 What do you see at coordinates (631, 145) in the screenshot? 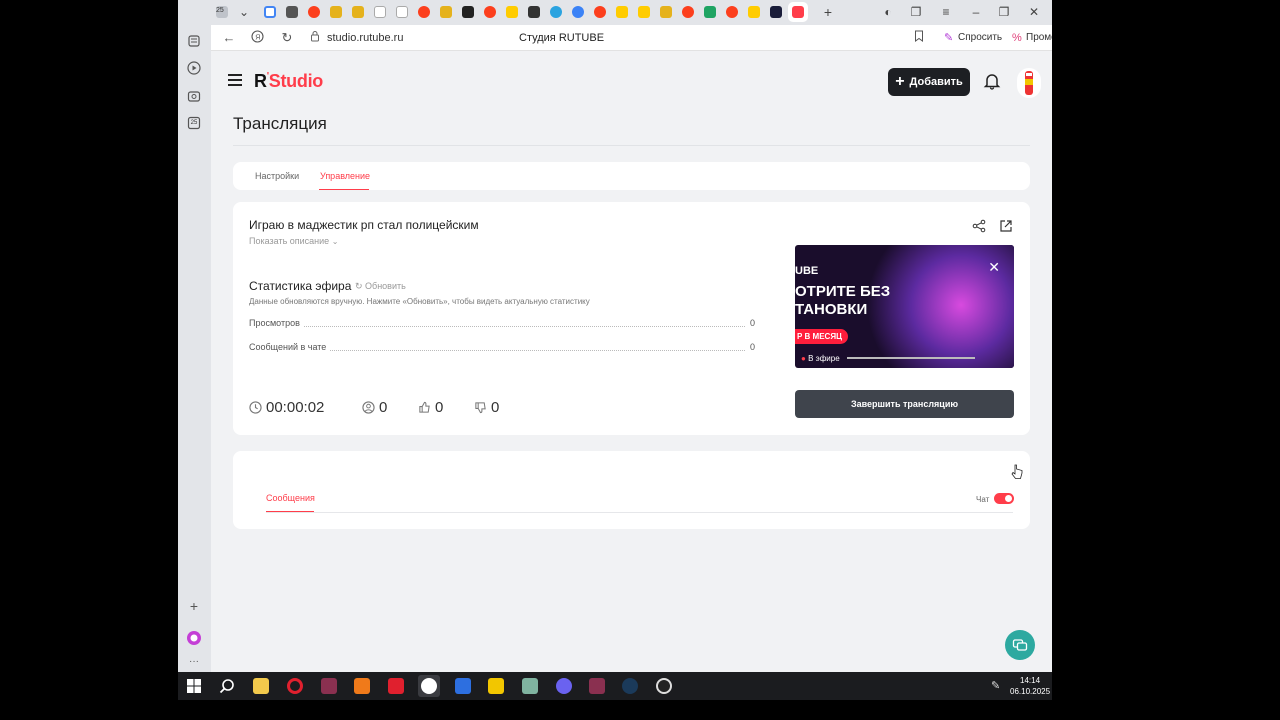
I see `divider` at bounding box center [631, 145].